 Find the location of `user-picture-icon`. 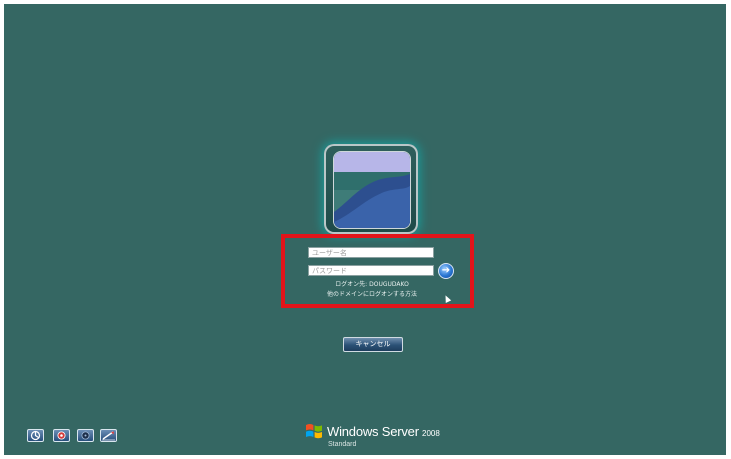

user-picture-icon is located at coordinates (372, 190).